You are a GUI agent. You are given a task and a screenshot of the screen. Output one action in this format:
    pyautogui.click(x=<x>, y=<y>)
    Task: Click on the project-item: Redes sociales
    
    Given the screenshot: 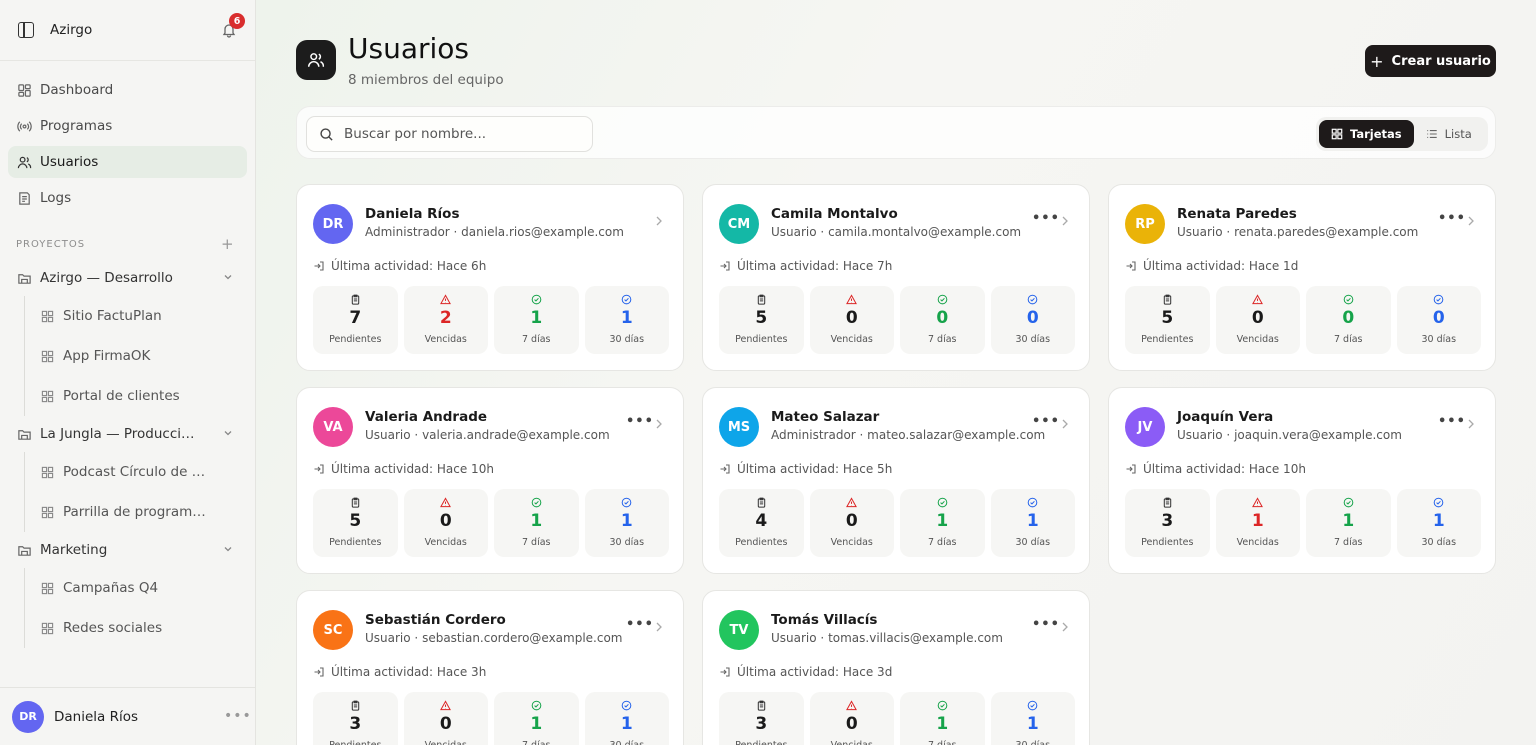 What is the action you would take?
    pyautogui.click(x=148, y=628)
    